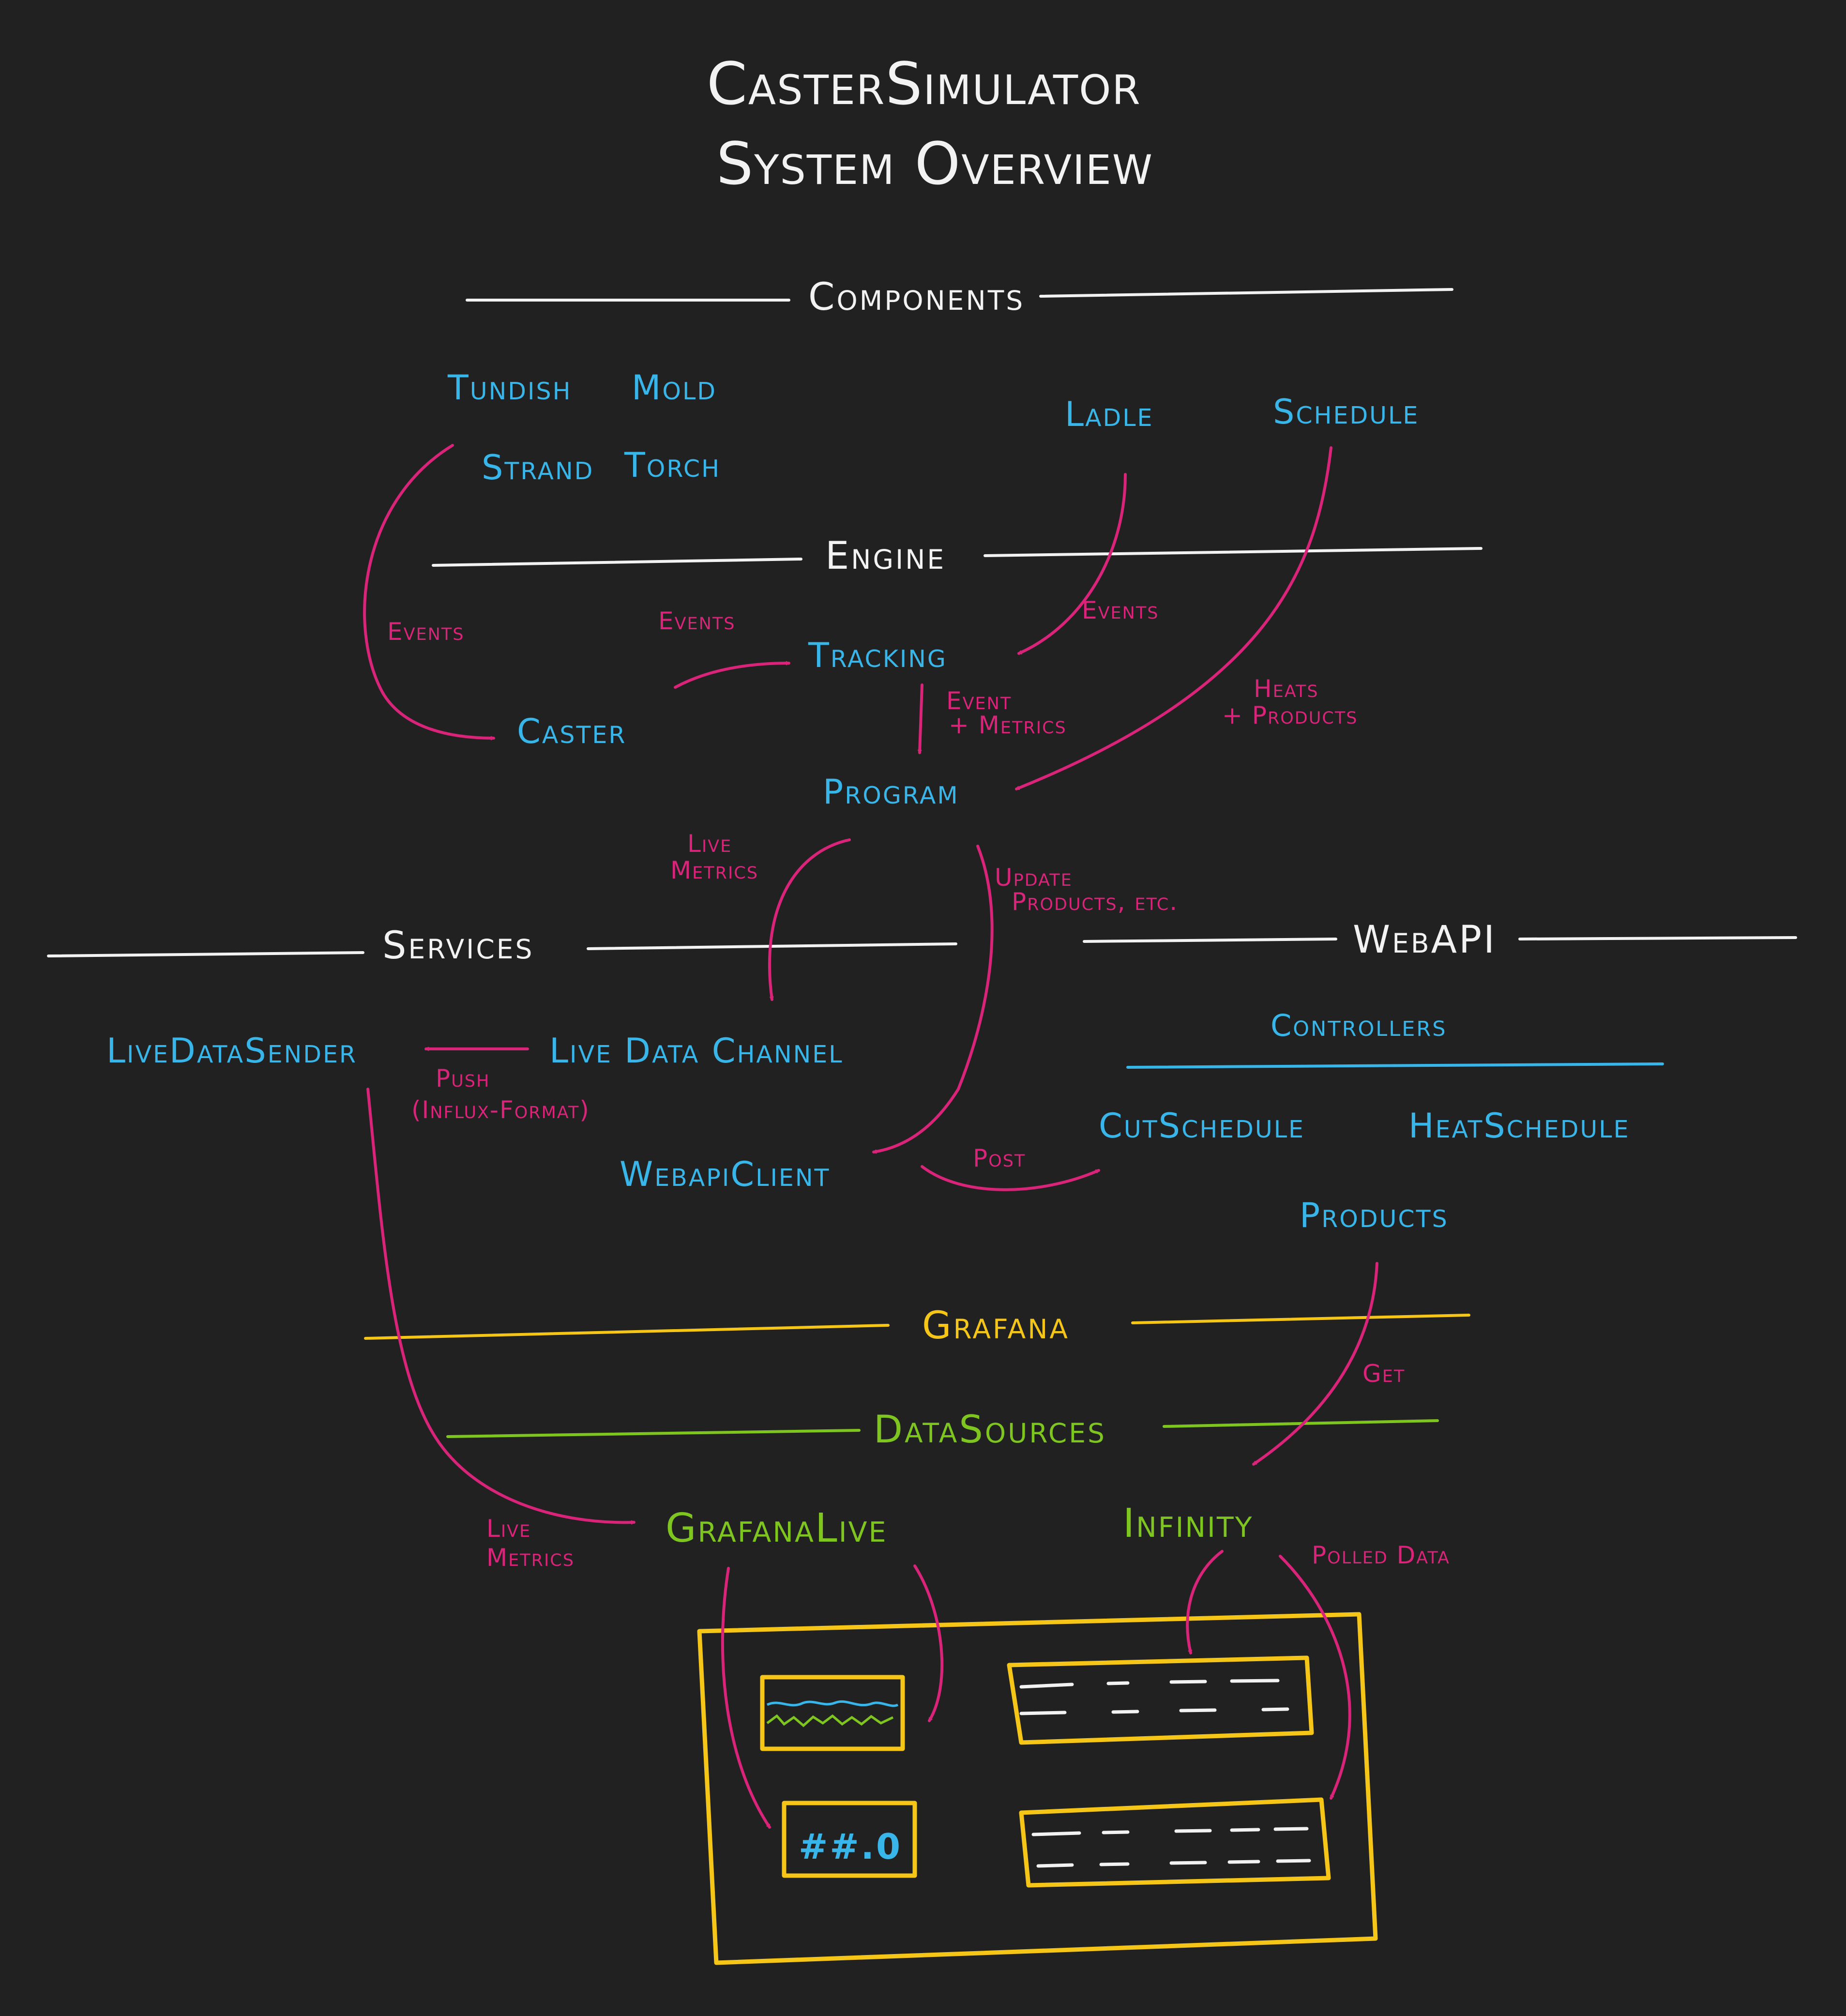 This screenshot has height=2016, width=1846. What do you see at coordinates (1037, 1789) in the screenshot?
I see `dashboard-mockup: ##.0` at bounding box center [1037, 1789].